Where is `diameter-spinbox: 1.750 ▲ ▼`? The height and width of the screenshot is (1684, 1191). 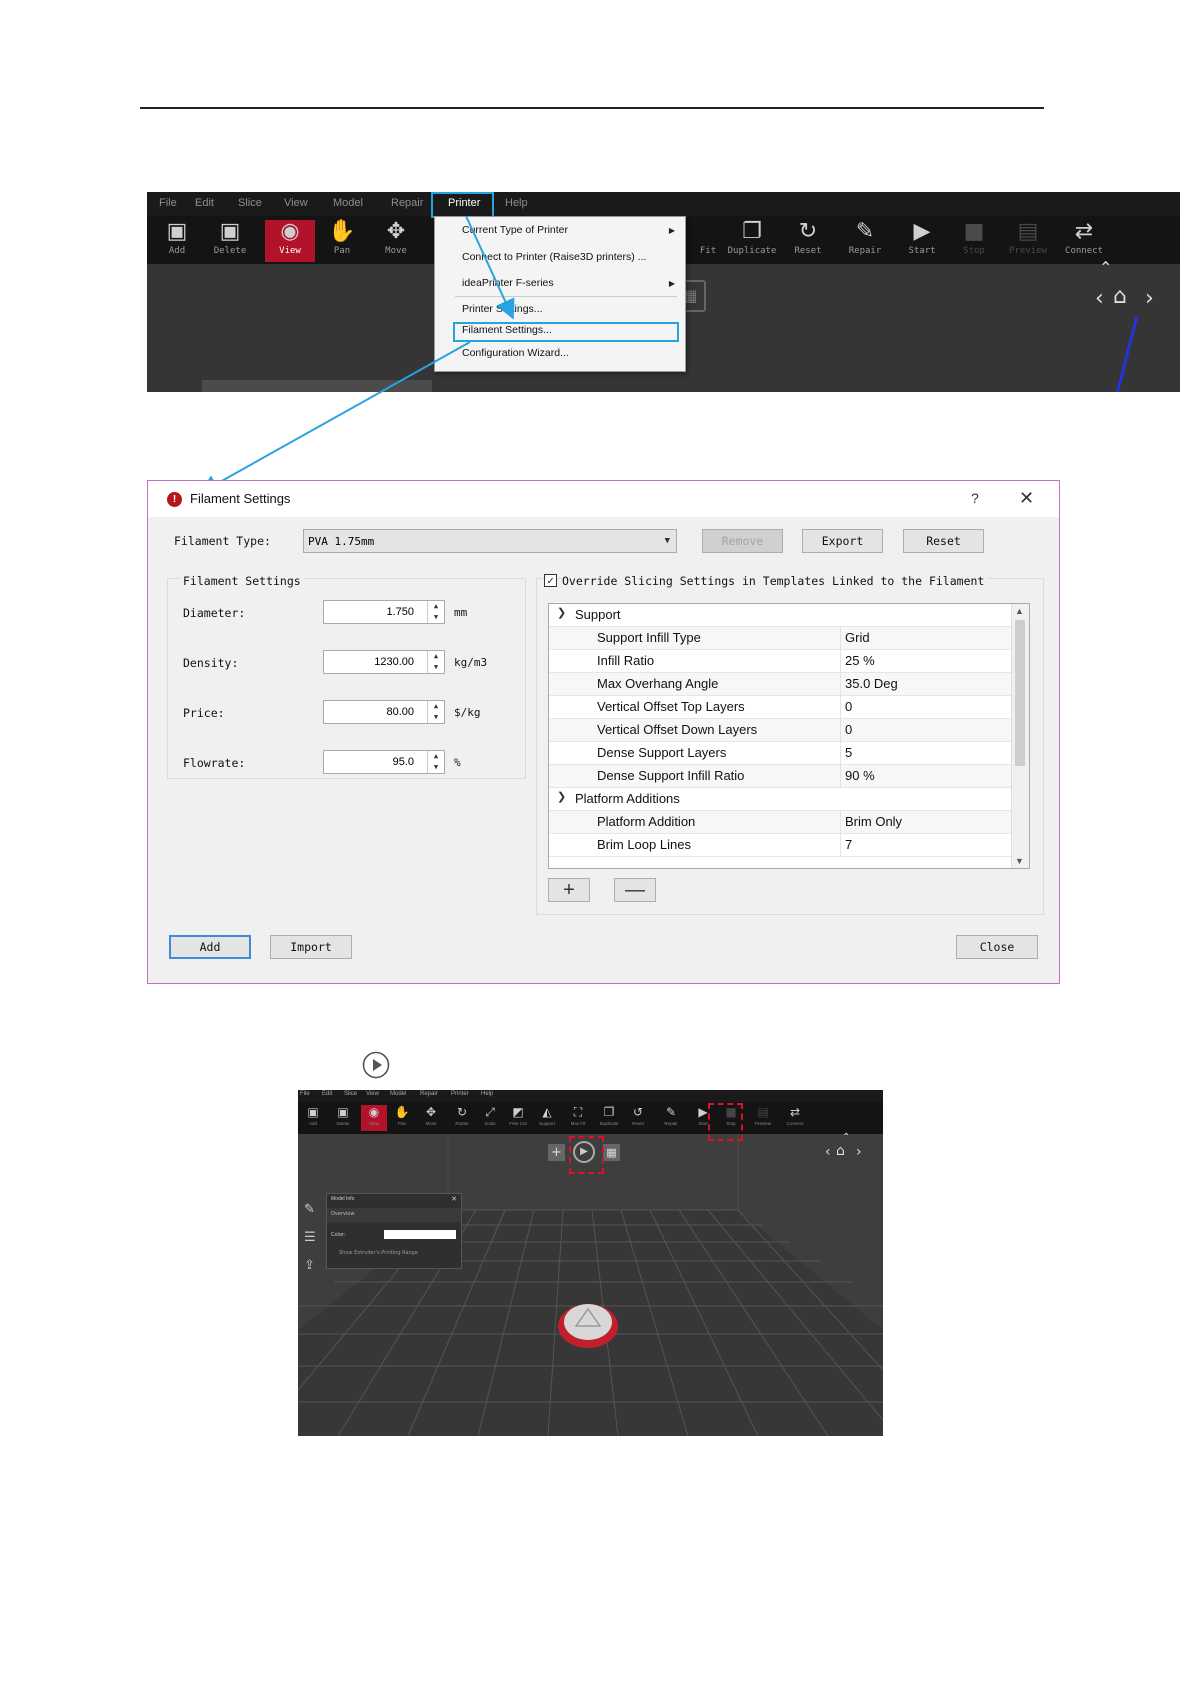 diameter-spinbox: 1.750 ▲ ▼ is located at coordinates (384, 612).